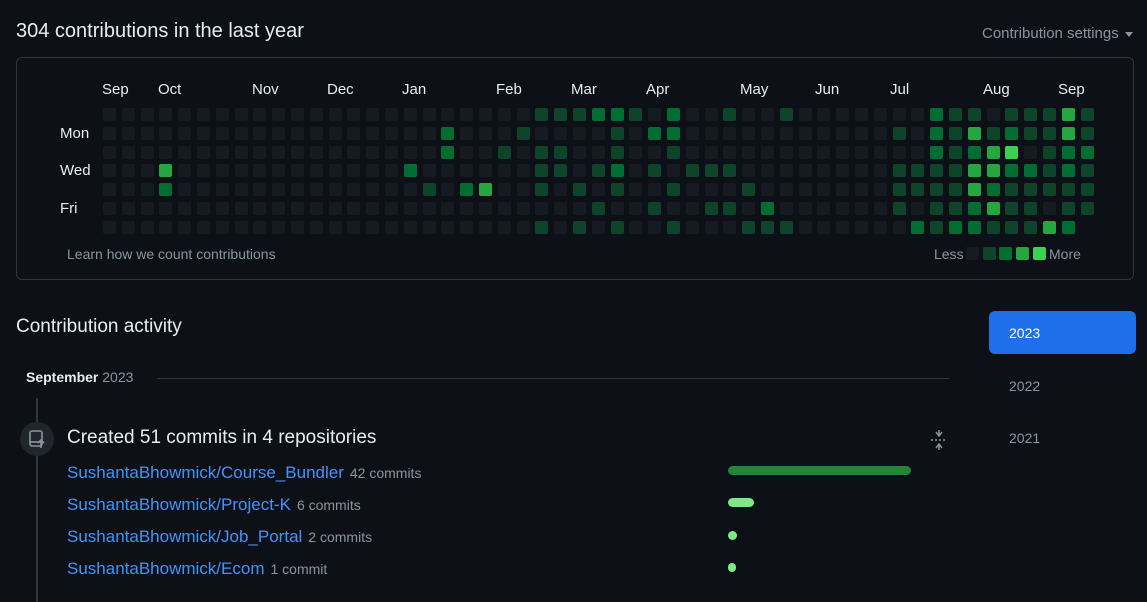  I want to click on fold-icon, so click(939, 440).